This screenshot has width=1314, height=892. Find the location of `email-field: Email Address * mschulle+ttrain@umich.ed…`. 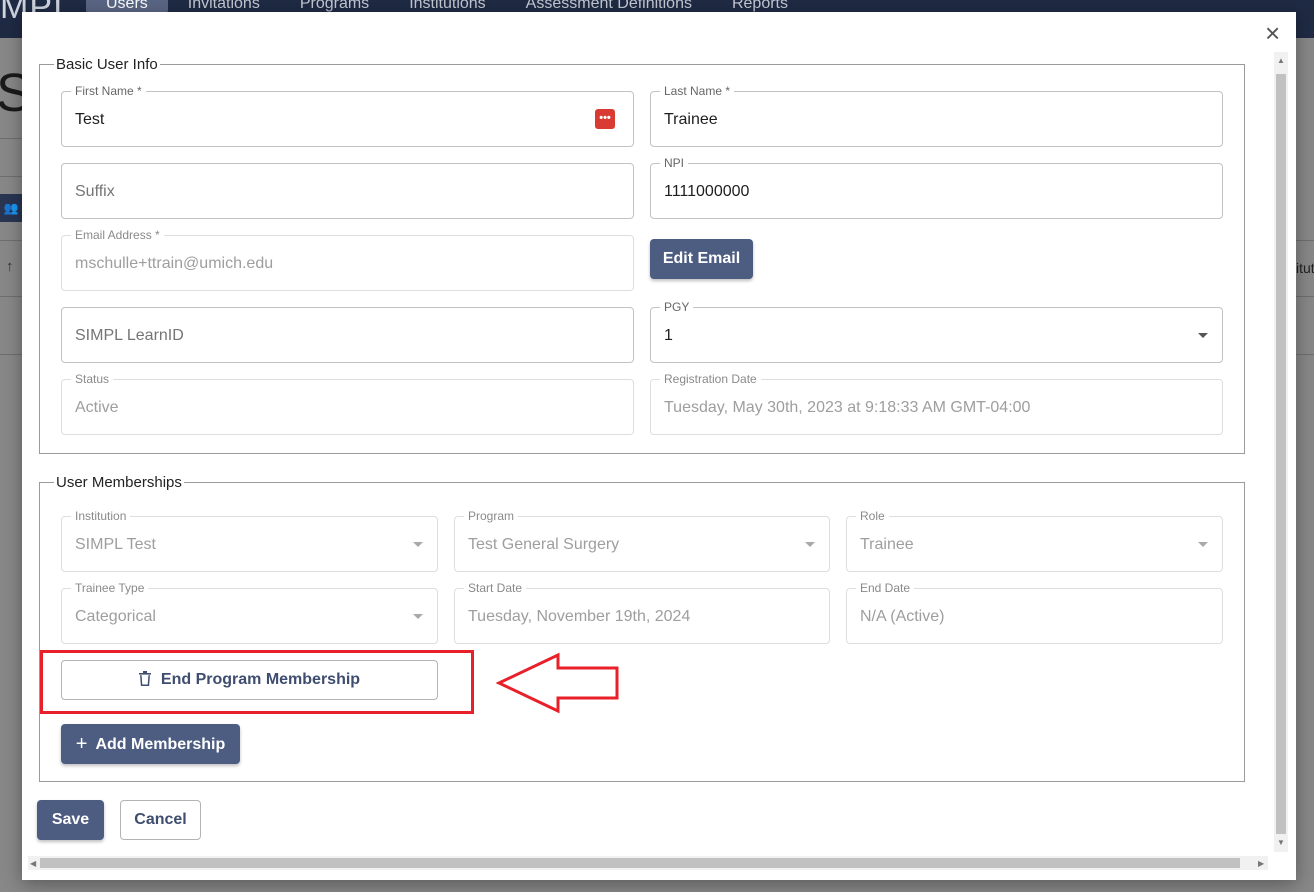

email-field: Email Address * mschulle+ttrain@umich.ed… is located at coordinates (347, 259).